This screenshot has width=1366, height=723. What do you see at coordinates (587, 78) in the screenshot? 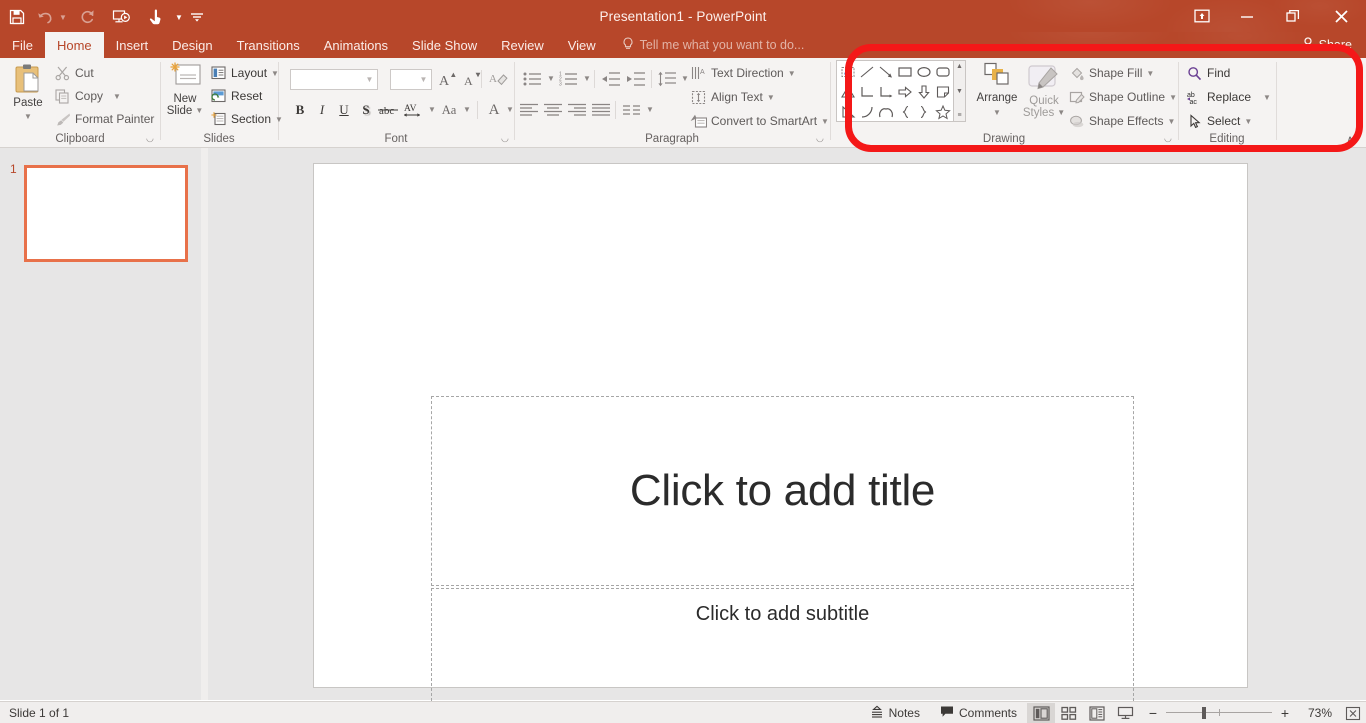
I see `numbering-caret: ▼` at bounding box center [587, 78].